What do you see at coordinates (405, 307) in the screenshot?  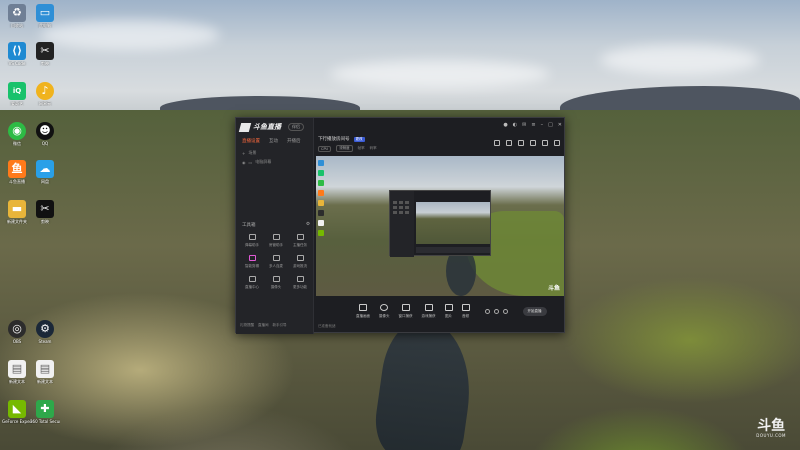 I see `window-icon` at bounding box center [405, 307].